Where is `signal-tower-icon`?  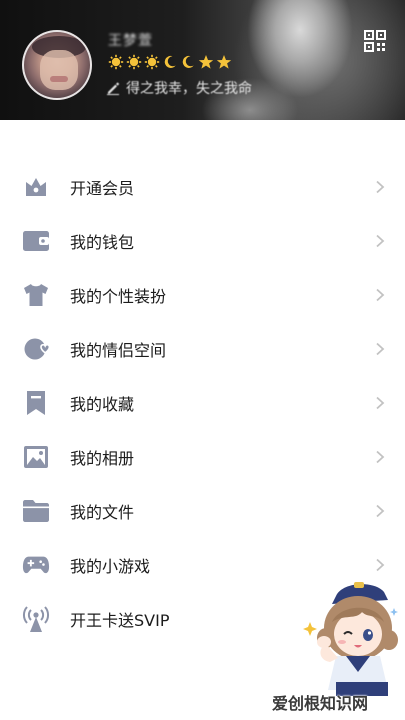
signal-tower-icon is located at coordinates (36, 619).